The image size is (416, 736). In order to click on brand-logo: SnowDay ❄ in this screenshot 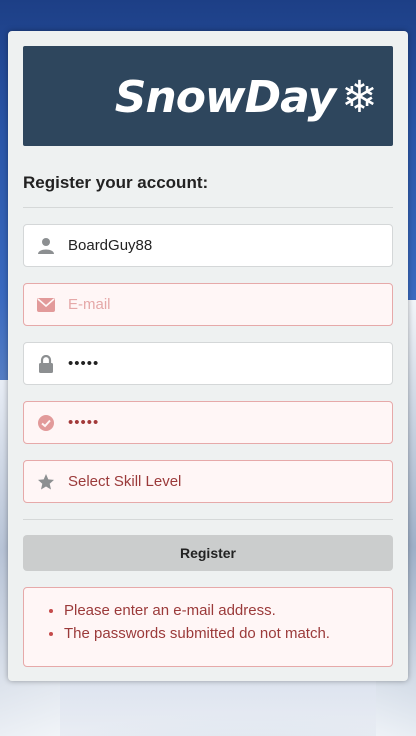, I will do `click(246, 97)`.